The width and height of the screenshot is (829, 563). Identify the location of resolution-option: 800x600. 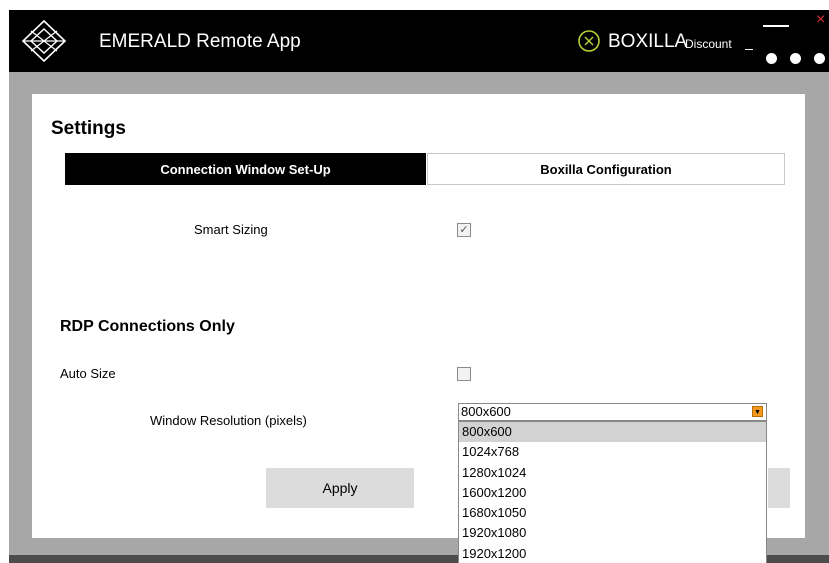
(612, 432).